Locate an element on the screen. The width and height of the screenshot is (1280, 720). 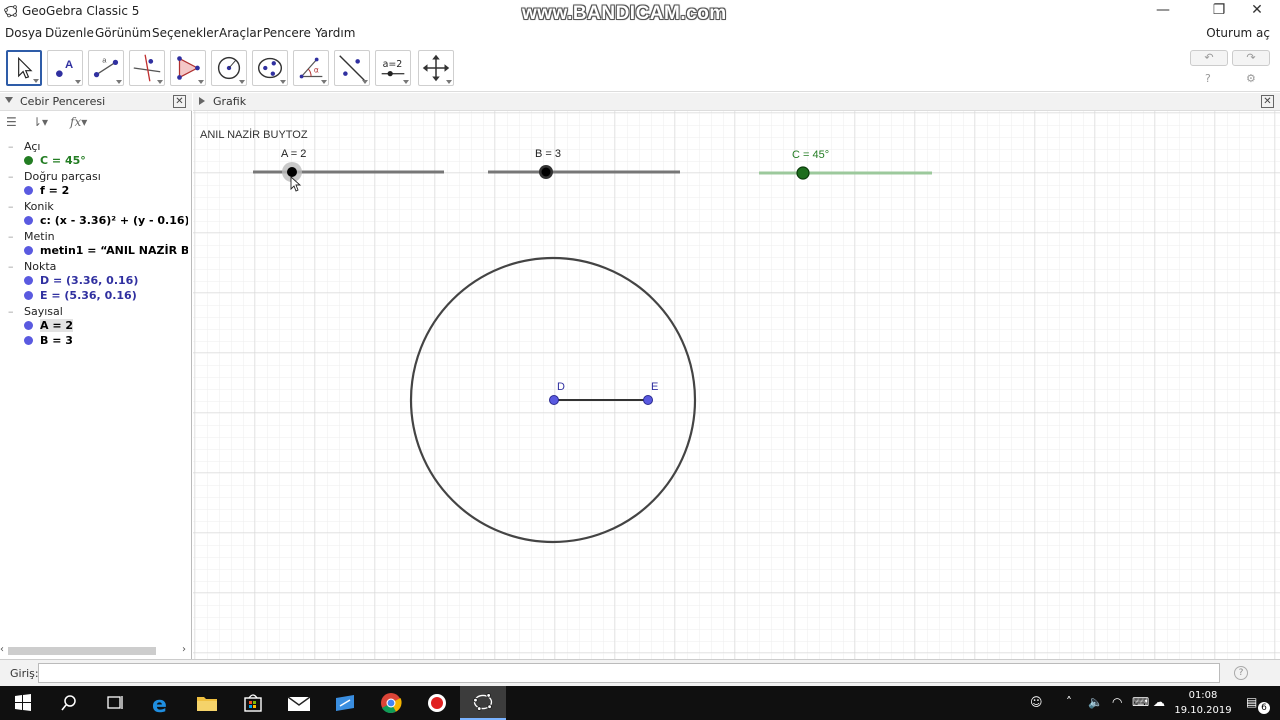
chrome-icon is located at coordinates (391, 703).